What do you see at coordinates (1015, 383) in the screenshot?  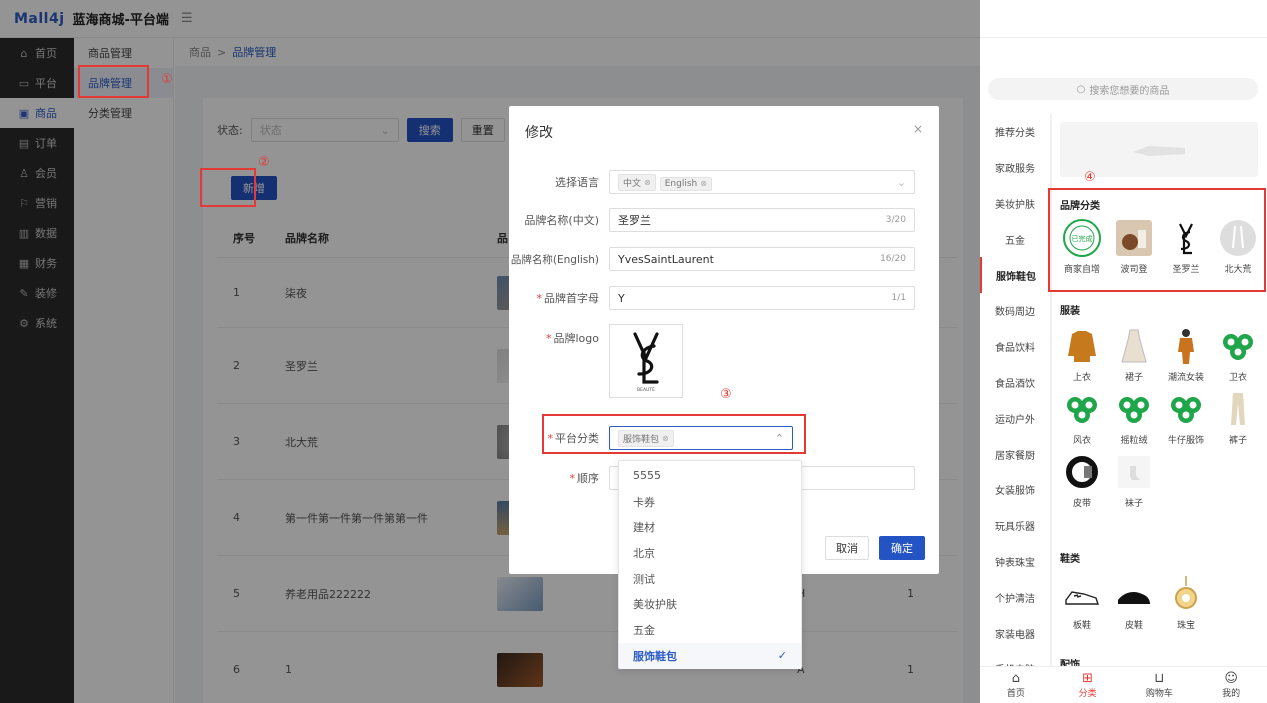 I see `mobile-category-item: 食品酒饮` at bounding box center [1015, 383].